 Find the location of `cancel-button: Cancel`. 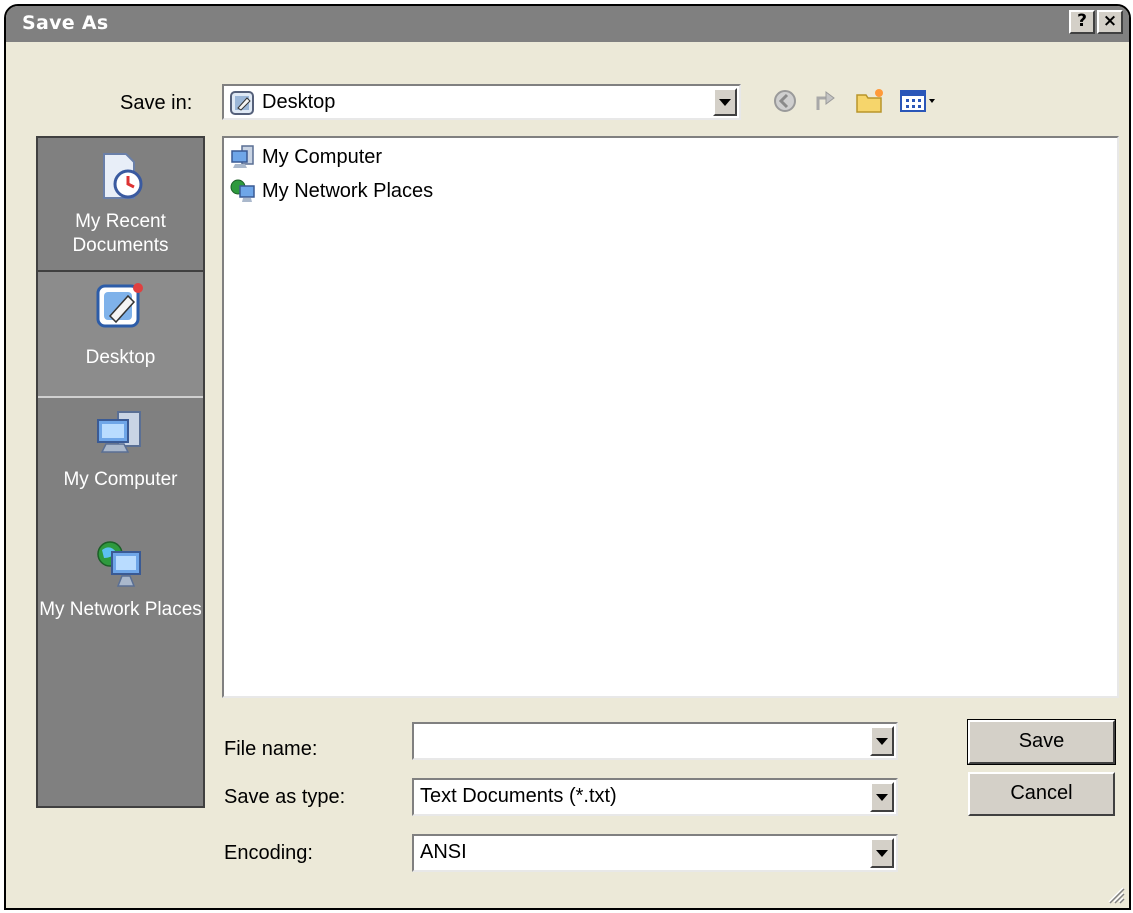

cancel-button: Cancel is located at coordinates (1041, 794).